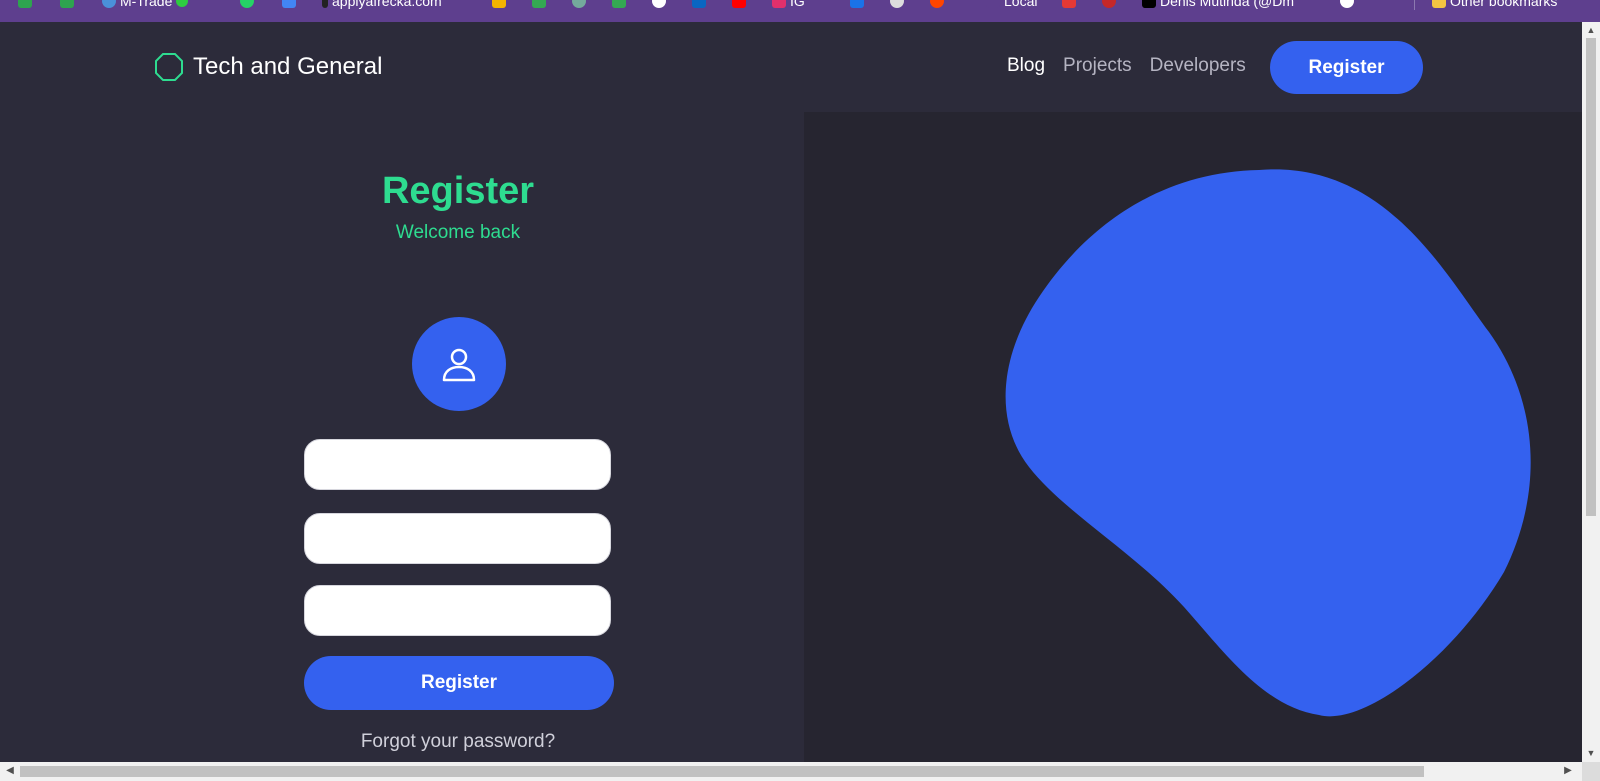 The image size is (1600, 781). What do you see at coordinates (458, 191) in the screenshot?
I see `form-title: Register` at bounding box center [458, 191].